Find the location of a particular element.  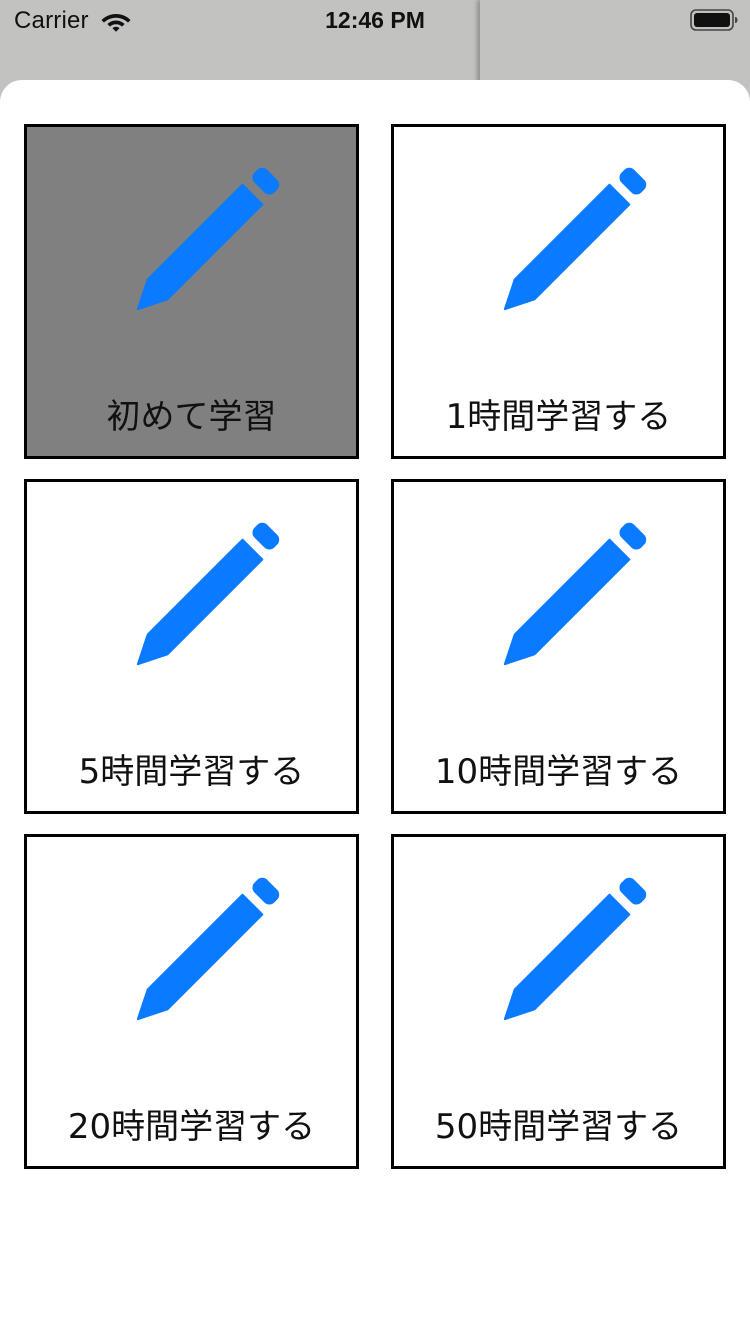

option-50-hours: 50時間学習する is located at coordinates (558, 1001).